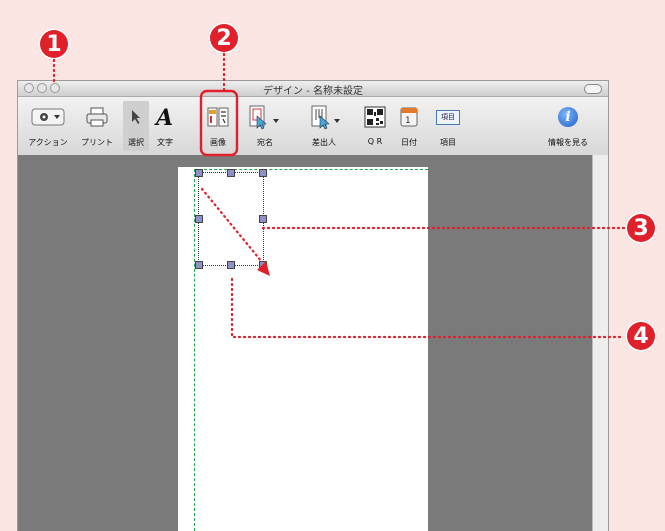 The image size is (665, 531). What do you see at coordinates (409, 142) in the screenshot?
I see `date-label: 日付` at bounding box center [409, 142].